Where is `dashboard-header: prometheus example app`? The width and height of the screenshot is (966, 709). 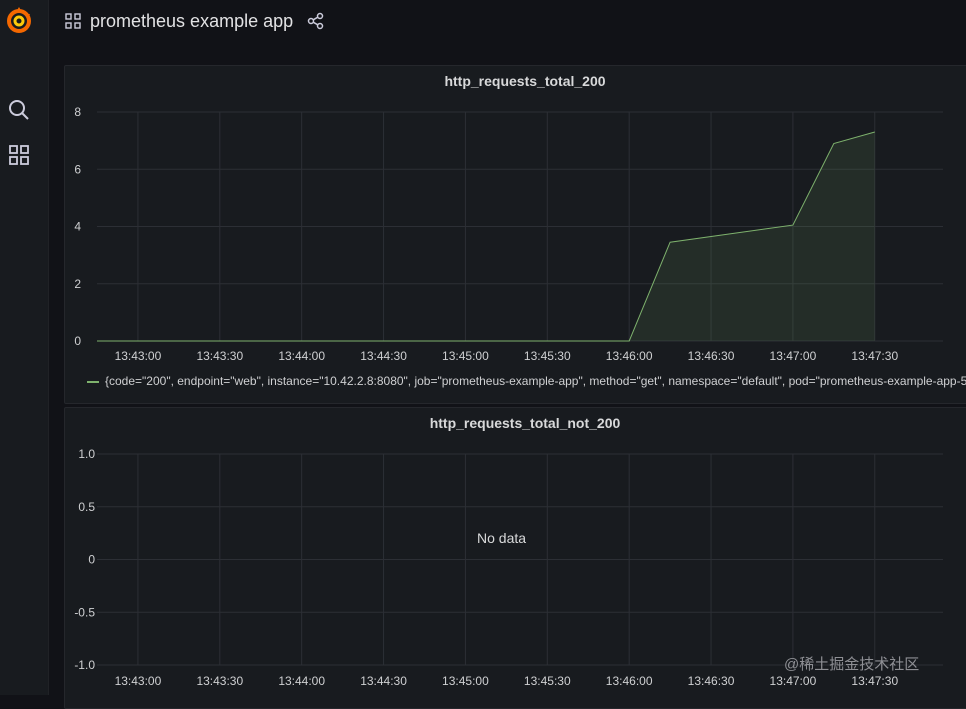
dashboard-header: prometheus example app is located at coordinates (507, 22).